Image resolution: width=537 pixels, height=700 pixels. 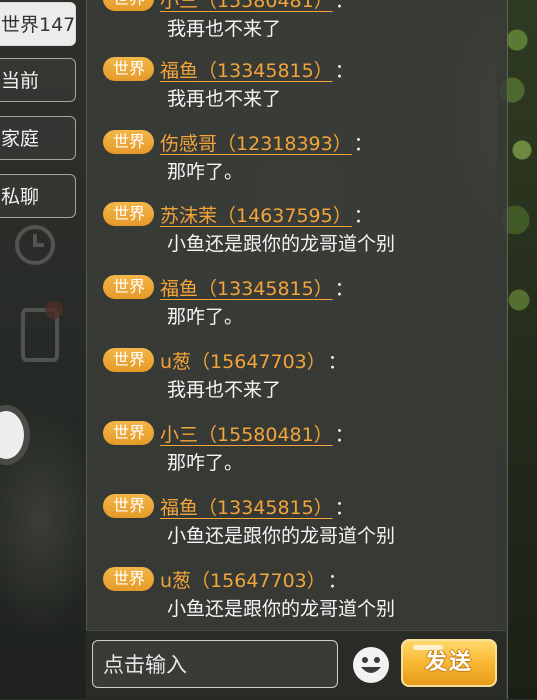 I want to click on tab-current: 当前, so click(x=38, y=80).